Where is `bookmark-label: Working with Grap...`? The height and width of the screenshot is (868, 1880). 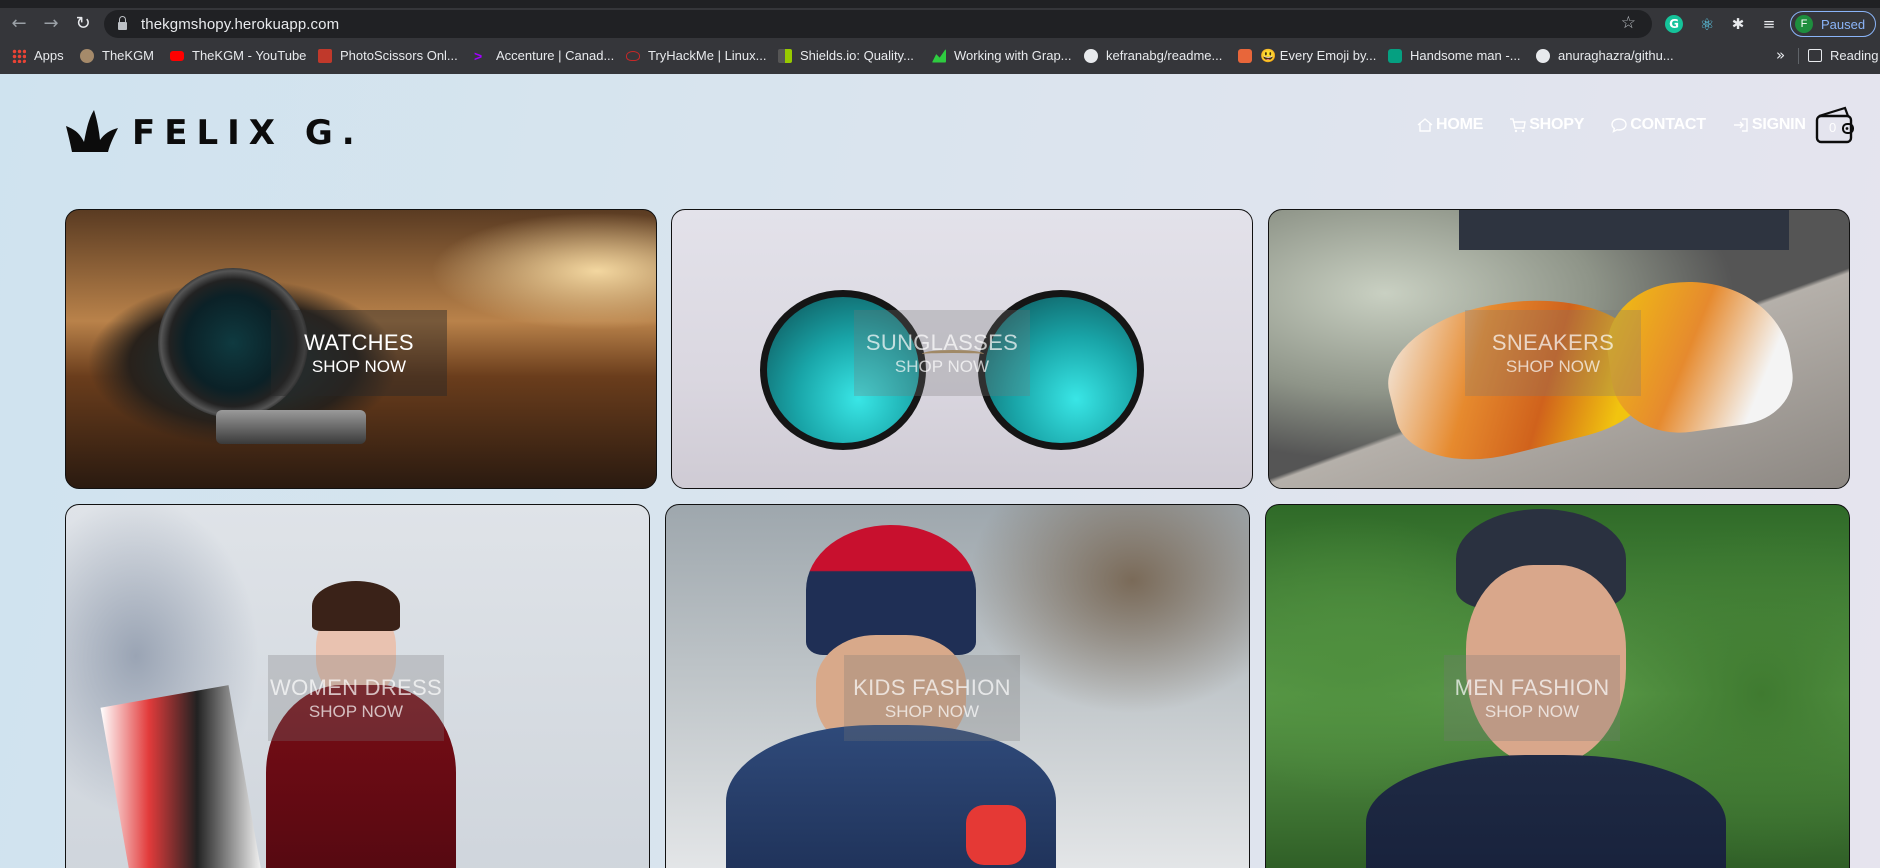 bookmark-label: Working with Grap... is located at coordinates (1013, 55).